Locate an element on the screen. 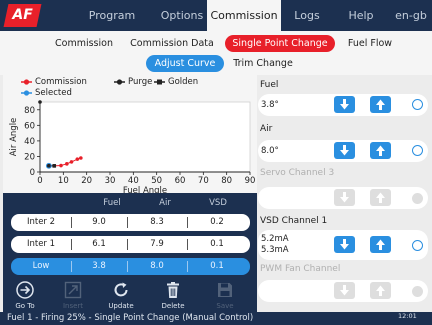 This screenshot has height=325, width=432. delete-label: Delete is located at coordinates (173, 306).